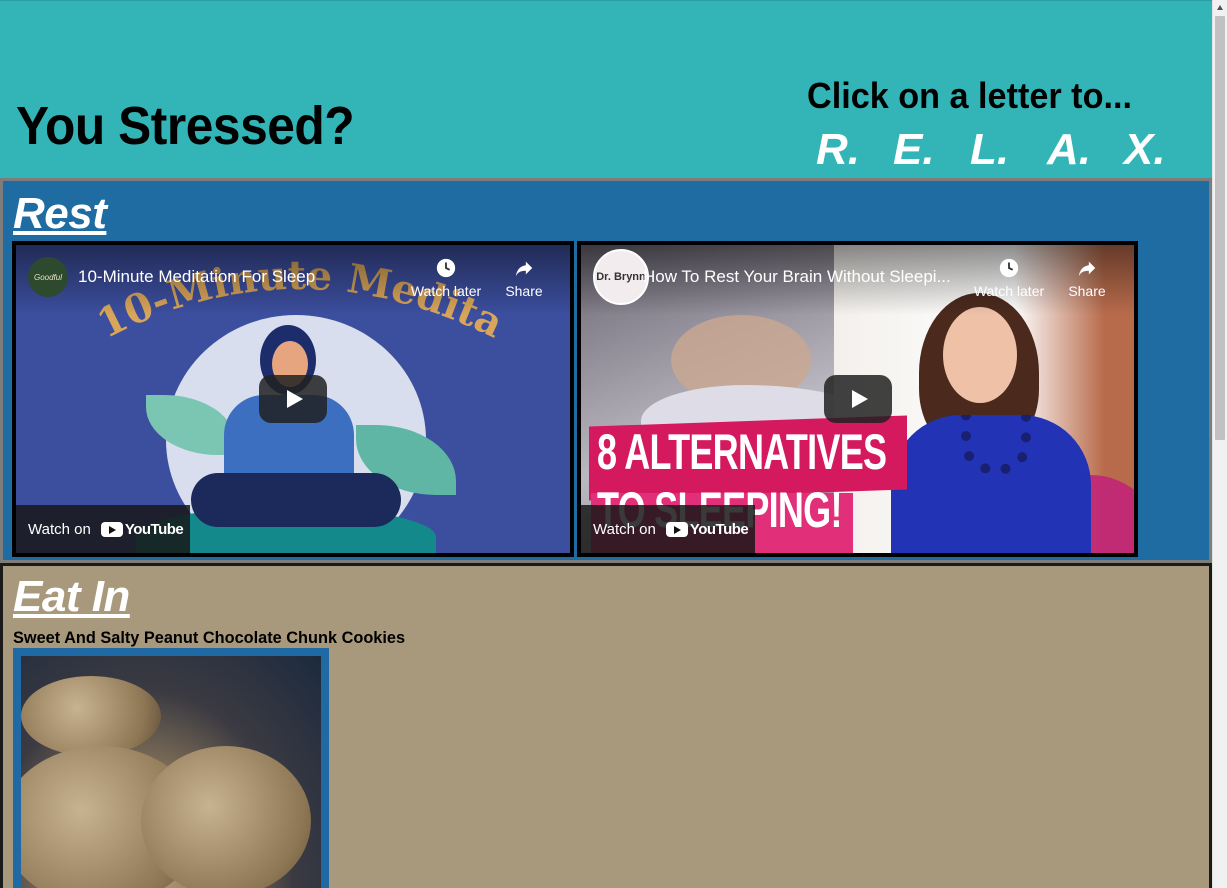 The height and width of the screenshot is (888, 1227). Describe the element at coordinates (60, 214) in the screenshot. I see `rest-heading: Rest` at that location.